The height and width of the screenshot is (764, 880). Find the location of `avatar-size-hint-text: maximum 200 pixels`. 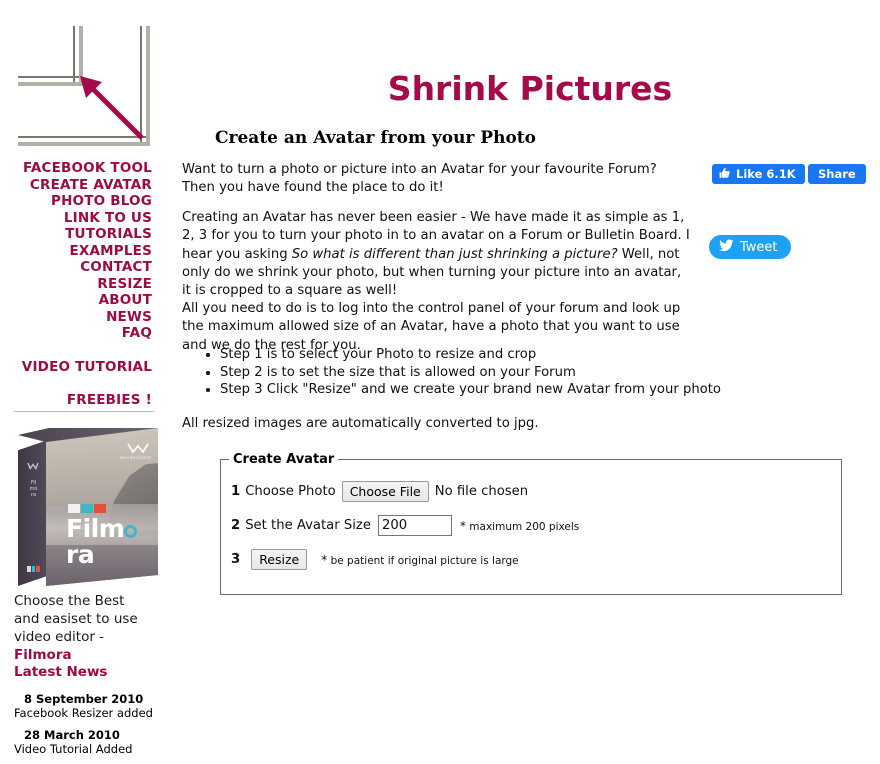

avatar-size-hint-text: maximum 200 pixels is located at coordinates (524, 526).